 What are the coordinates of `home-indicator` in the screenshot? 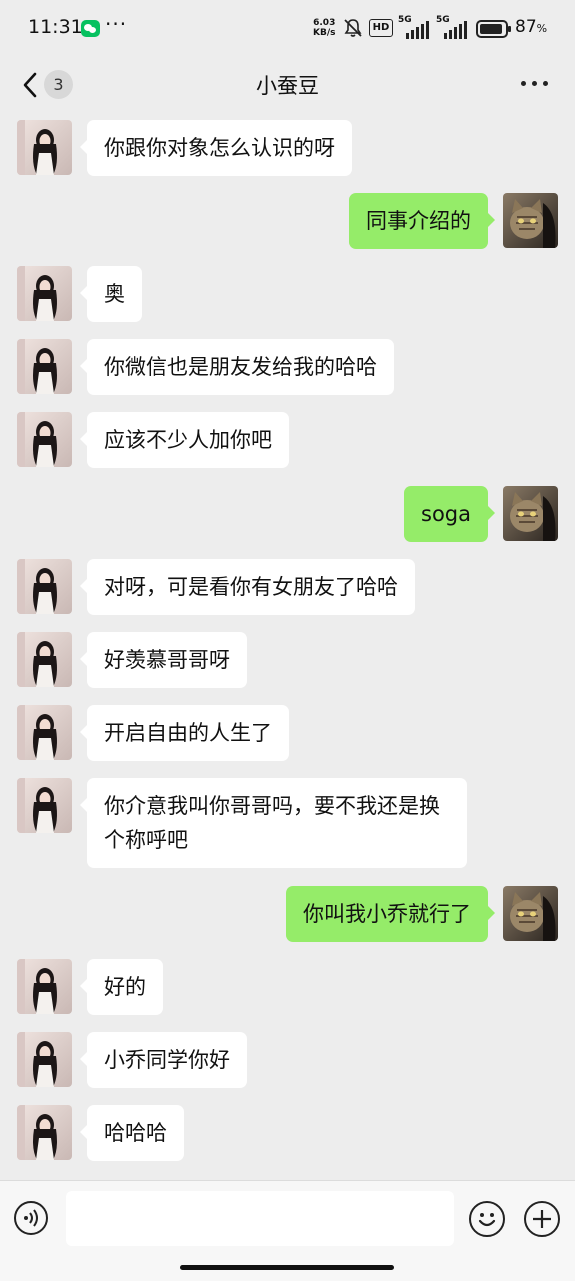 It's located at (287, 1267).